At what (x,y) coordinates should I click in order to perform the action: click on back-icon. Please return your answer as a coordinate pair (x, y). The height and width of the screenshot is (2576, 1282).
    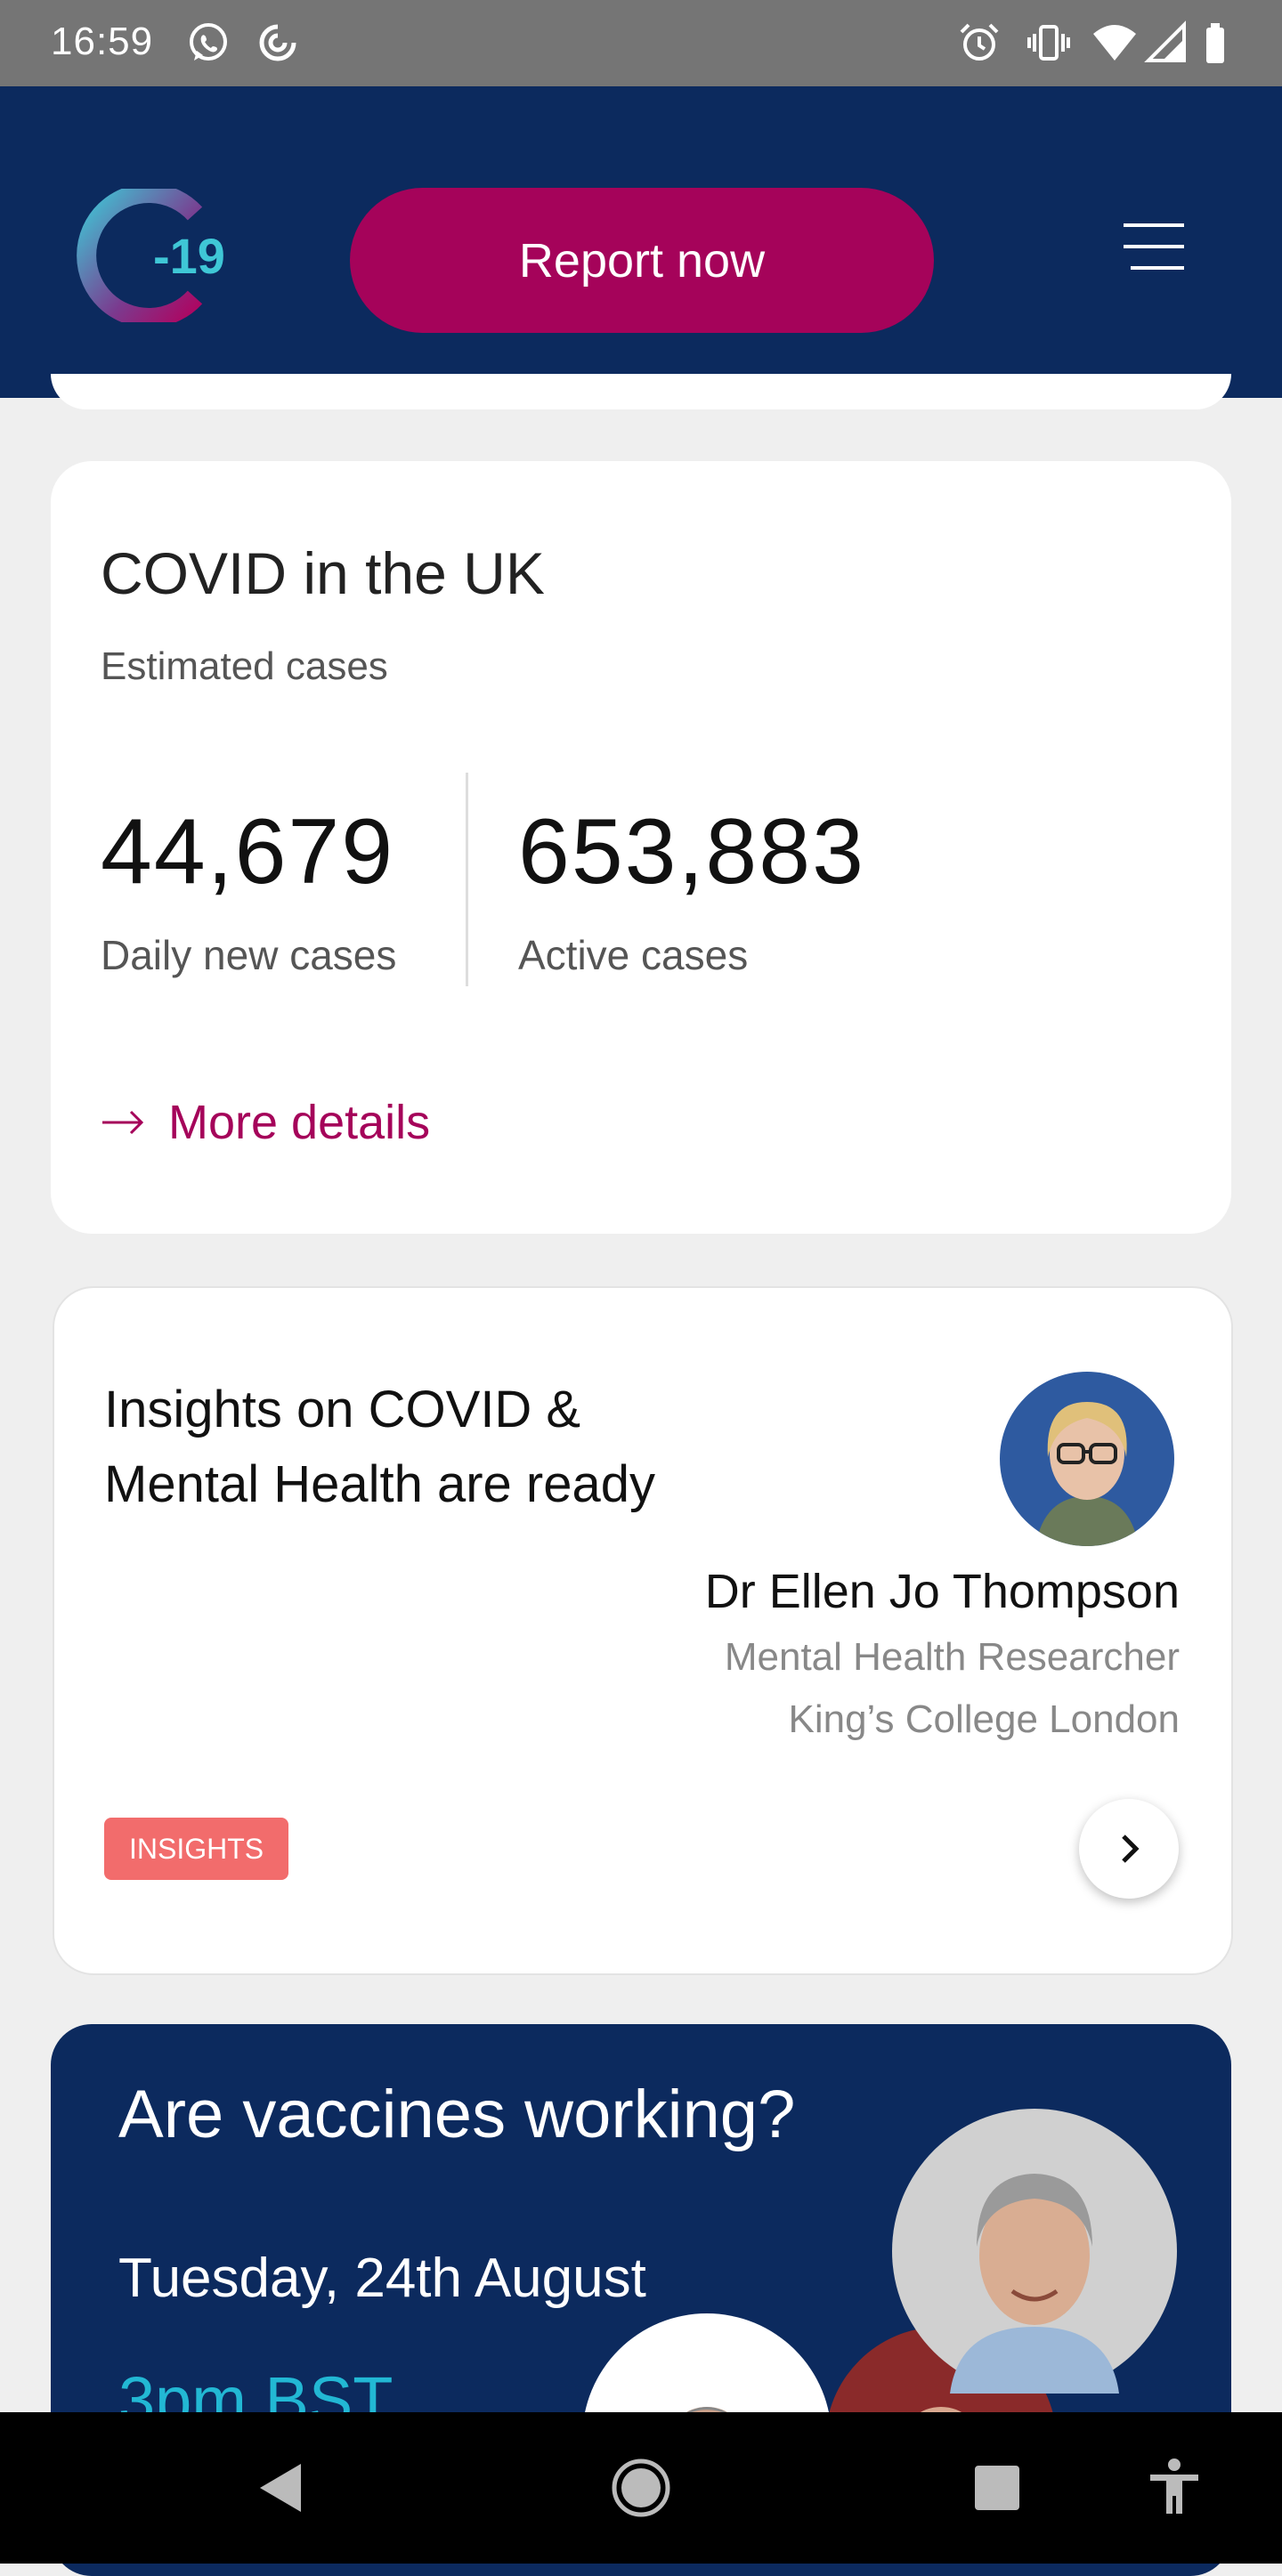
    Looking at the image, I should click on (282, 2488).